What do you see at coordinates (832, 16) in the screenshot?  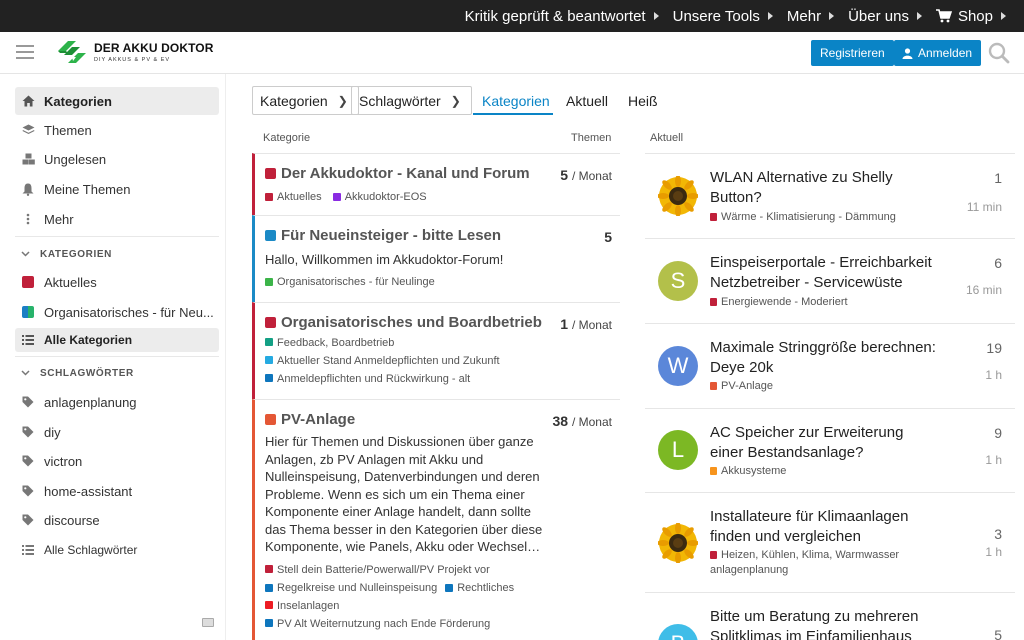 I see `caret-right-icon` at bounding box center [832, 16].